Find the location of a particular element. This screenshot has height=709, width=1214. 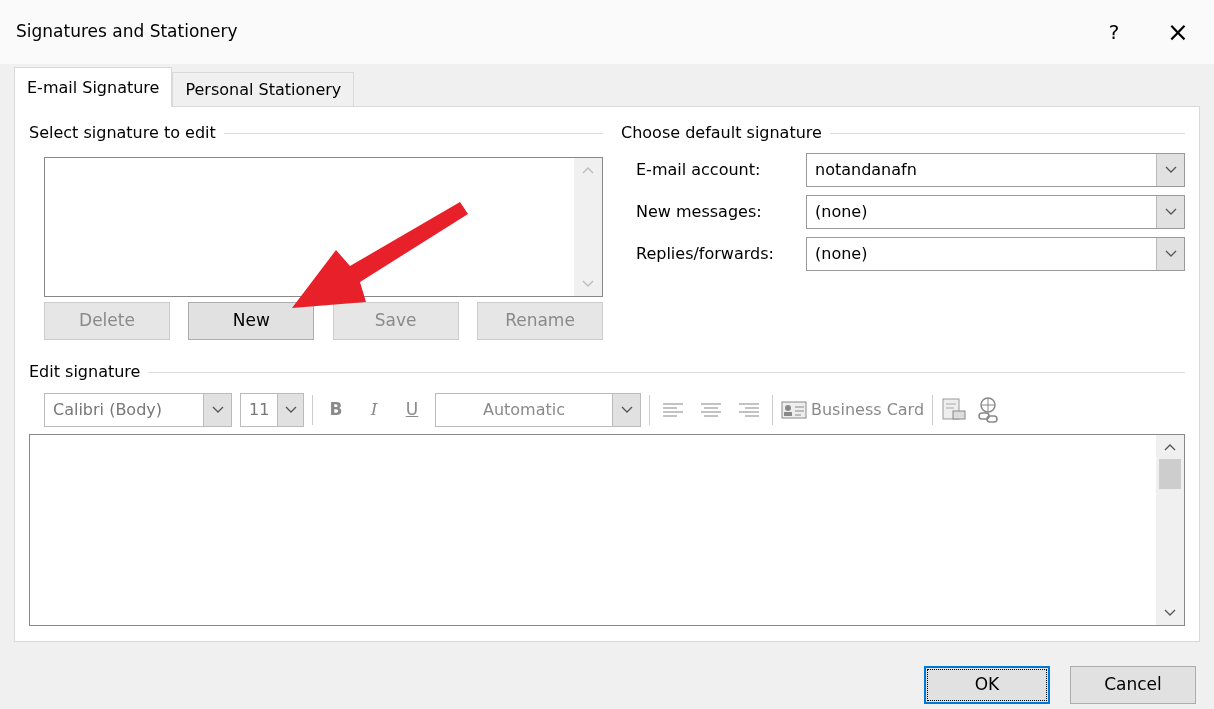

tab: E-mail Signature is located at coordinates (93, 87).